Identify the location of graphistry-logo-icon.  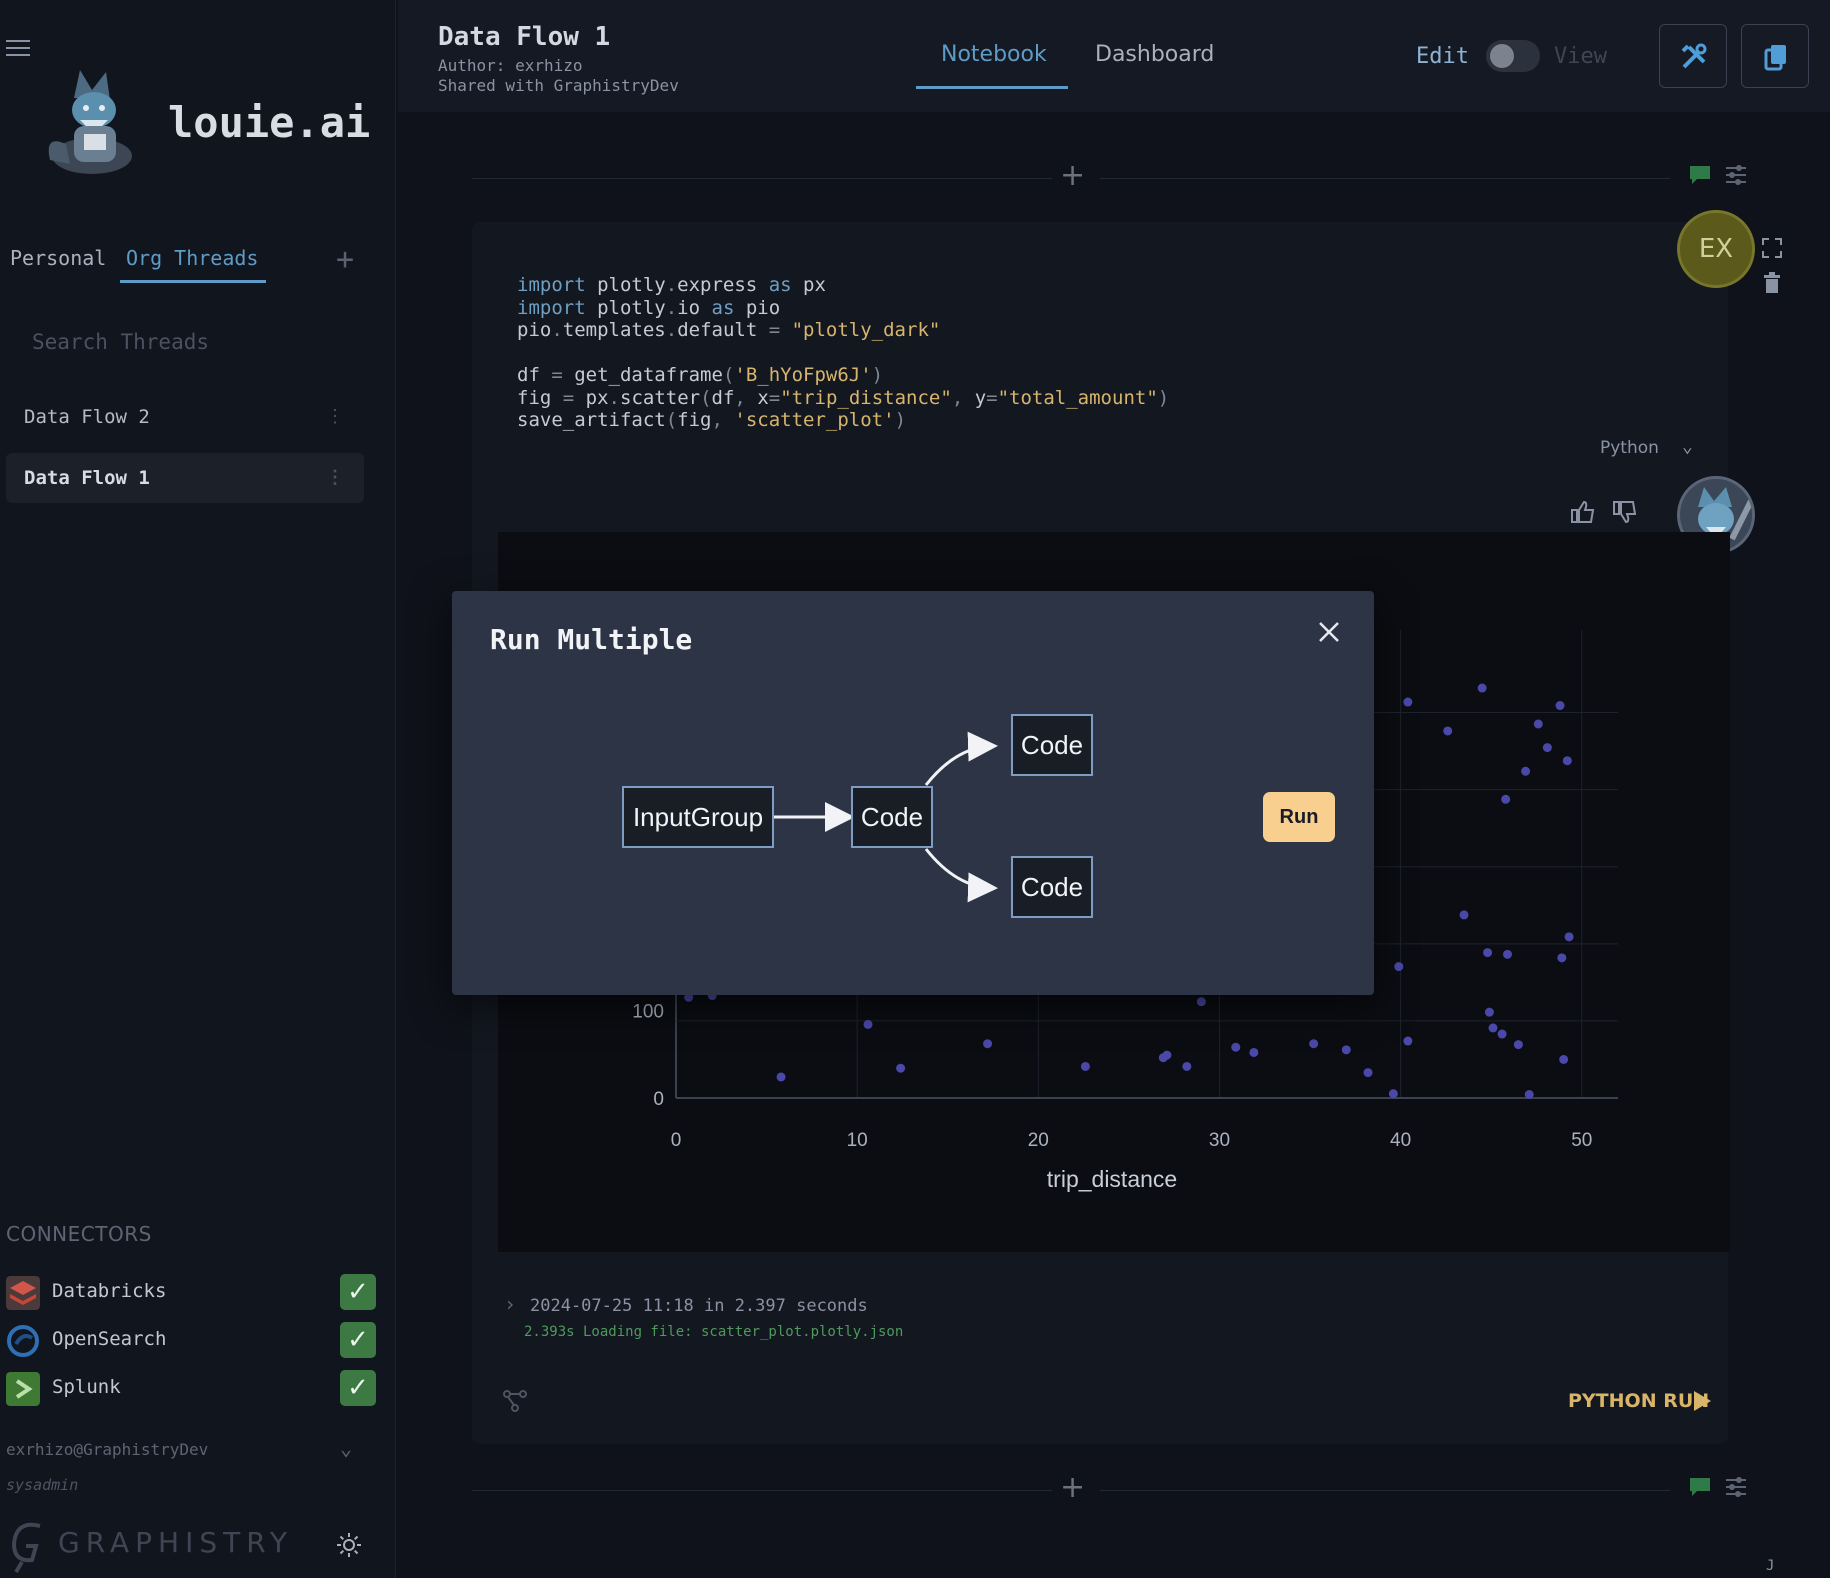
(26, 1548).